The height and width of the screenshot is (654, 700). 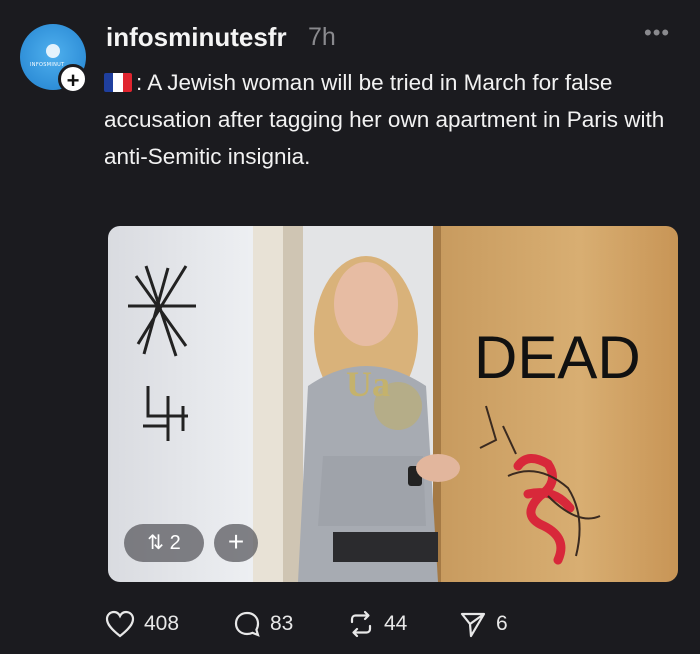 What do you see at coordinates (282, 623) in the screenshot?
I see `reply-count: 83` at bounding box center [282, 623].